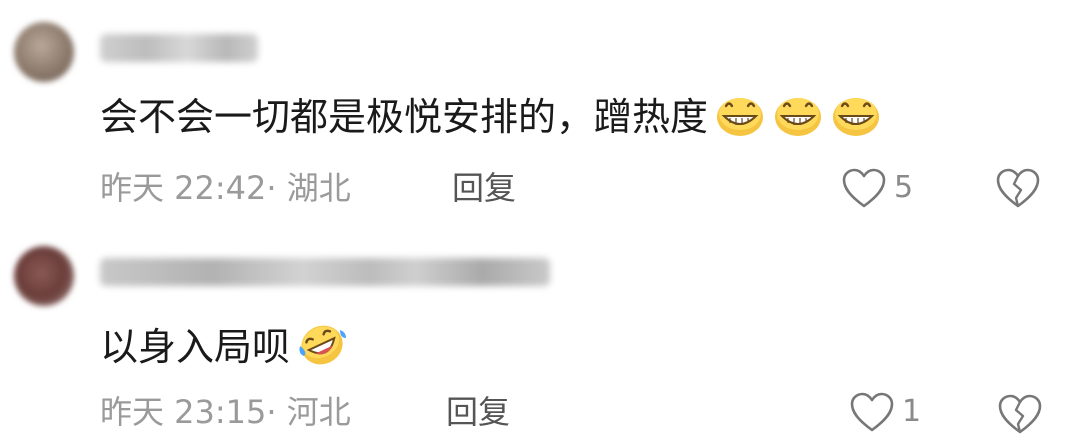 This screenshot has height=441, width=1080. I want to click on comment-text: 以身入局呗, so click(224, 347).